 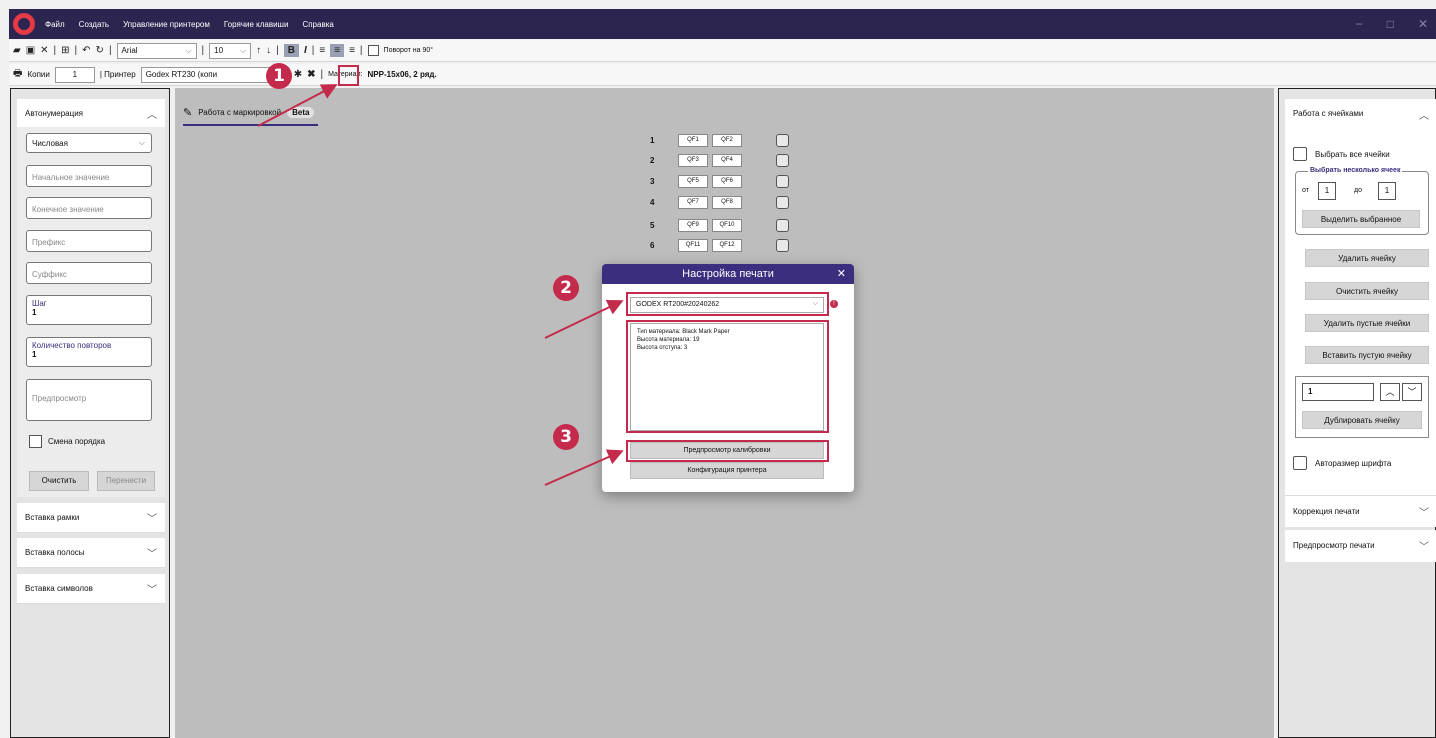 I want to click on duplicate-count-input: 1, so click(x=1338, y=392).